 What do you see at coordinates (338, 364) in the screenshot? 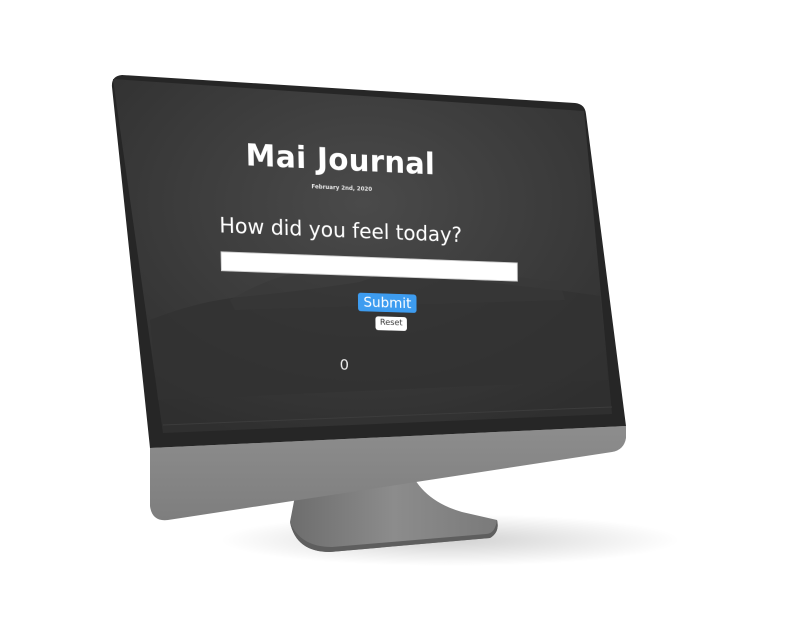
I see `entry-count: 0` at bounding box center [338, 364].